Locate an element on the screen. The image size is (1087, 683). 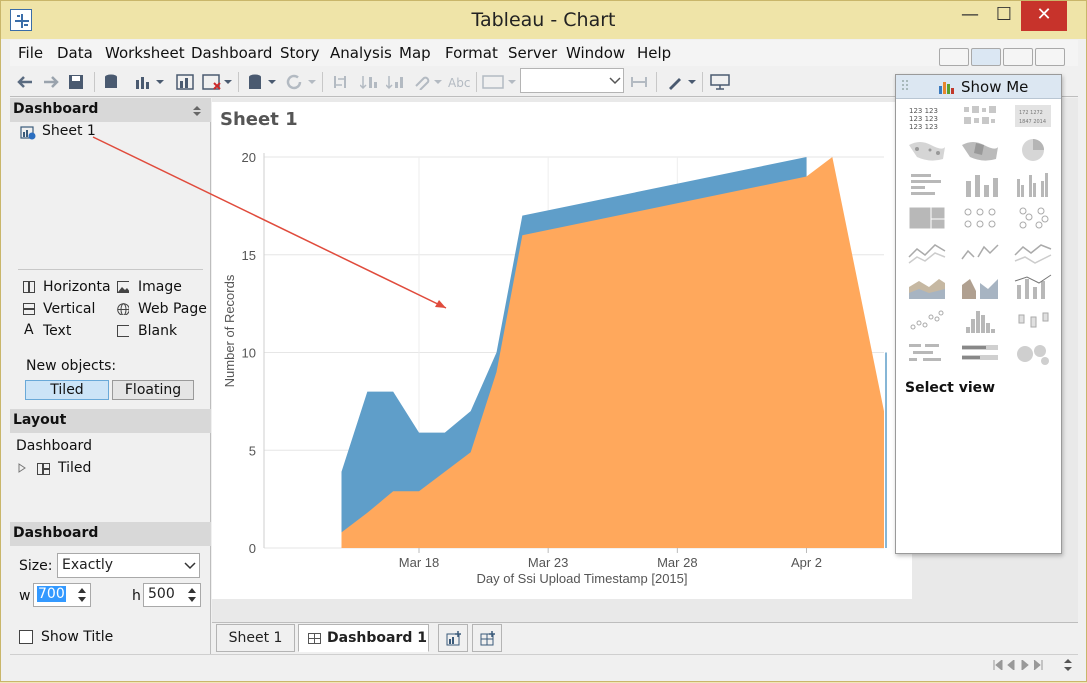
menu-map: Map is located at coordinates (415, 53).